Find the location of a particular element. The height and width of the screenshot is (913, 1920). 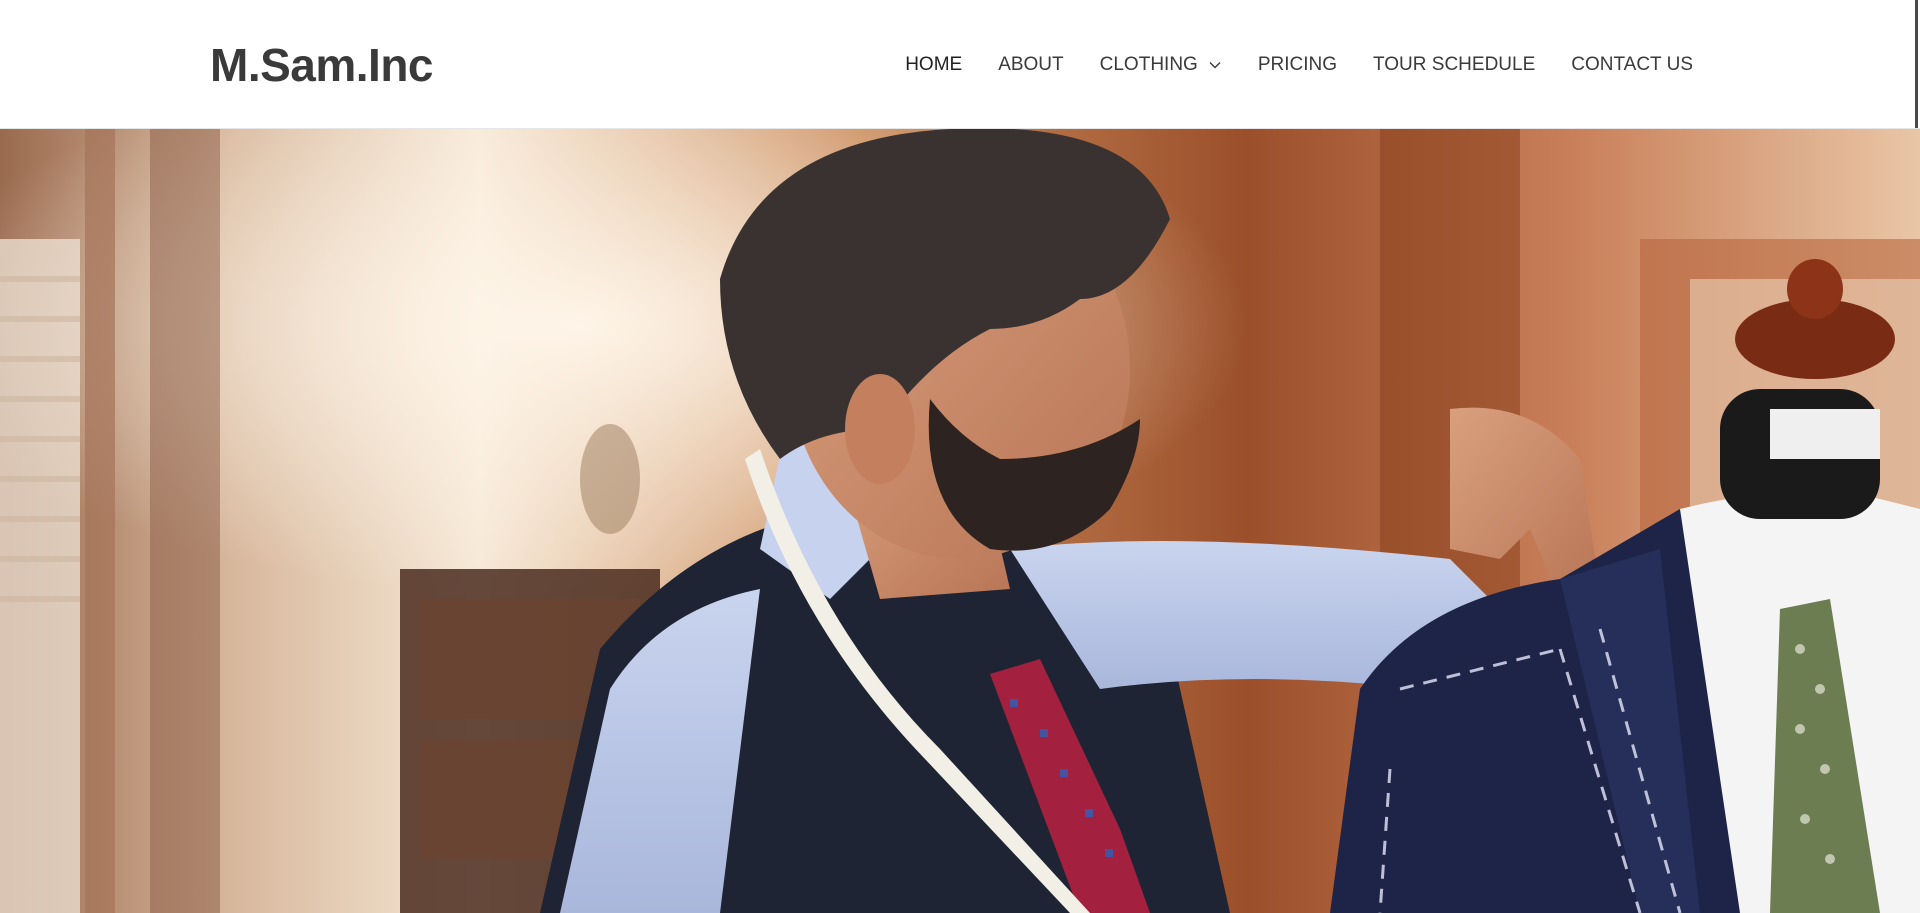

nav-item-pricing: PRICING is located at coordinates (1297, 65).